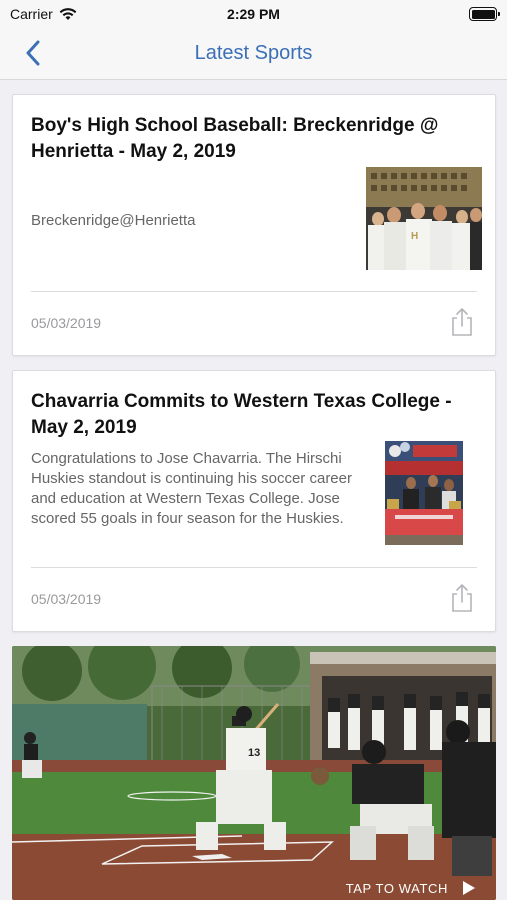  What do you see at coordinates (68, 14) in the screenshot?
I see `wifi-icon` at bounding box center [68, 14].